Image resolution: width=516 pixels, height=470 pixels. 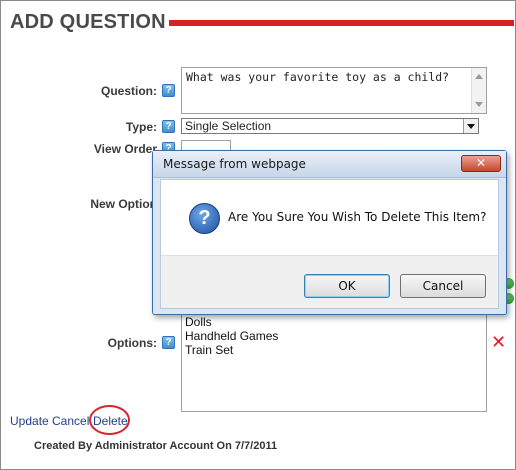 I want to click on type-select-value: Single Selection, so click(x=228, y=126).